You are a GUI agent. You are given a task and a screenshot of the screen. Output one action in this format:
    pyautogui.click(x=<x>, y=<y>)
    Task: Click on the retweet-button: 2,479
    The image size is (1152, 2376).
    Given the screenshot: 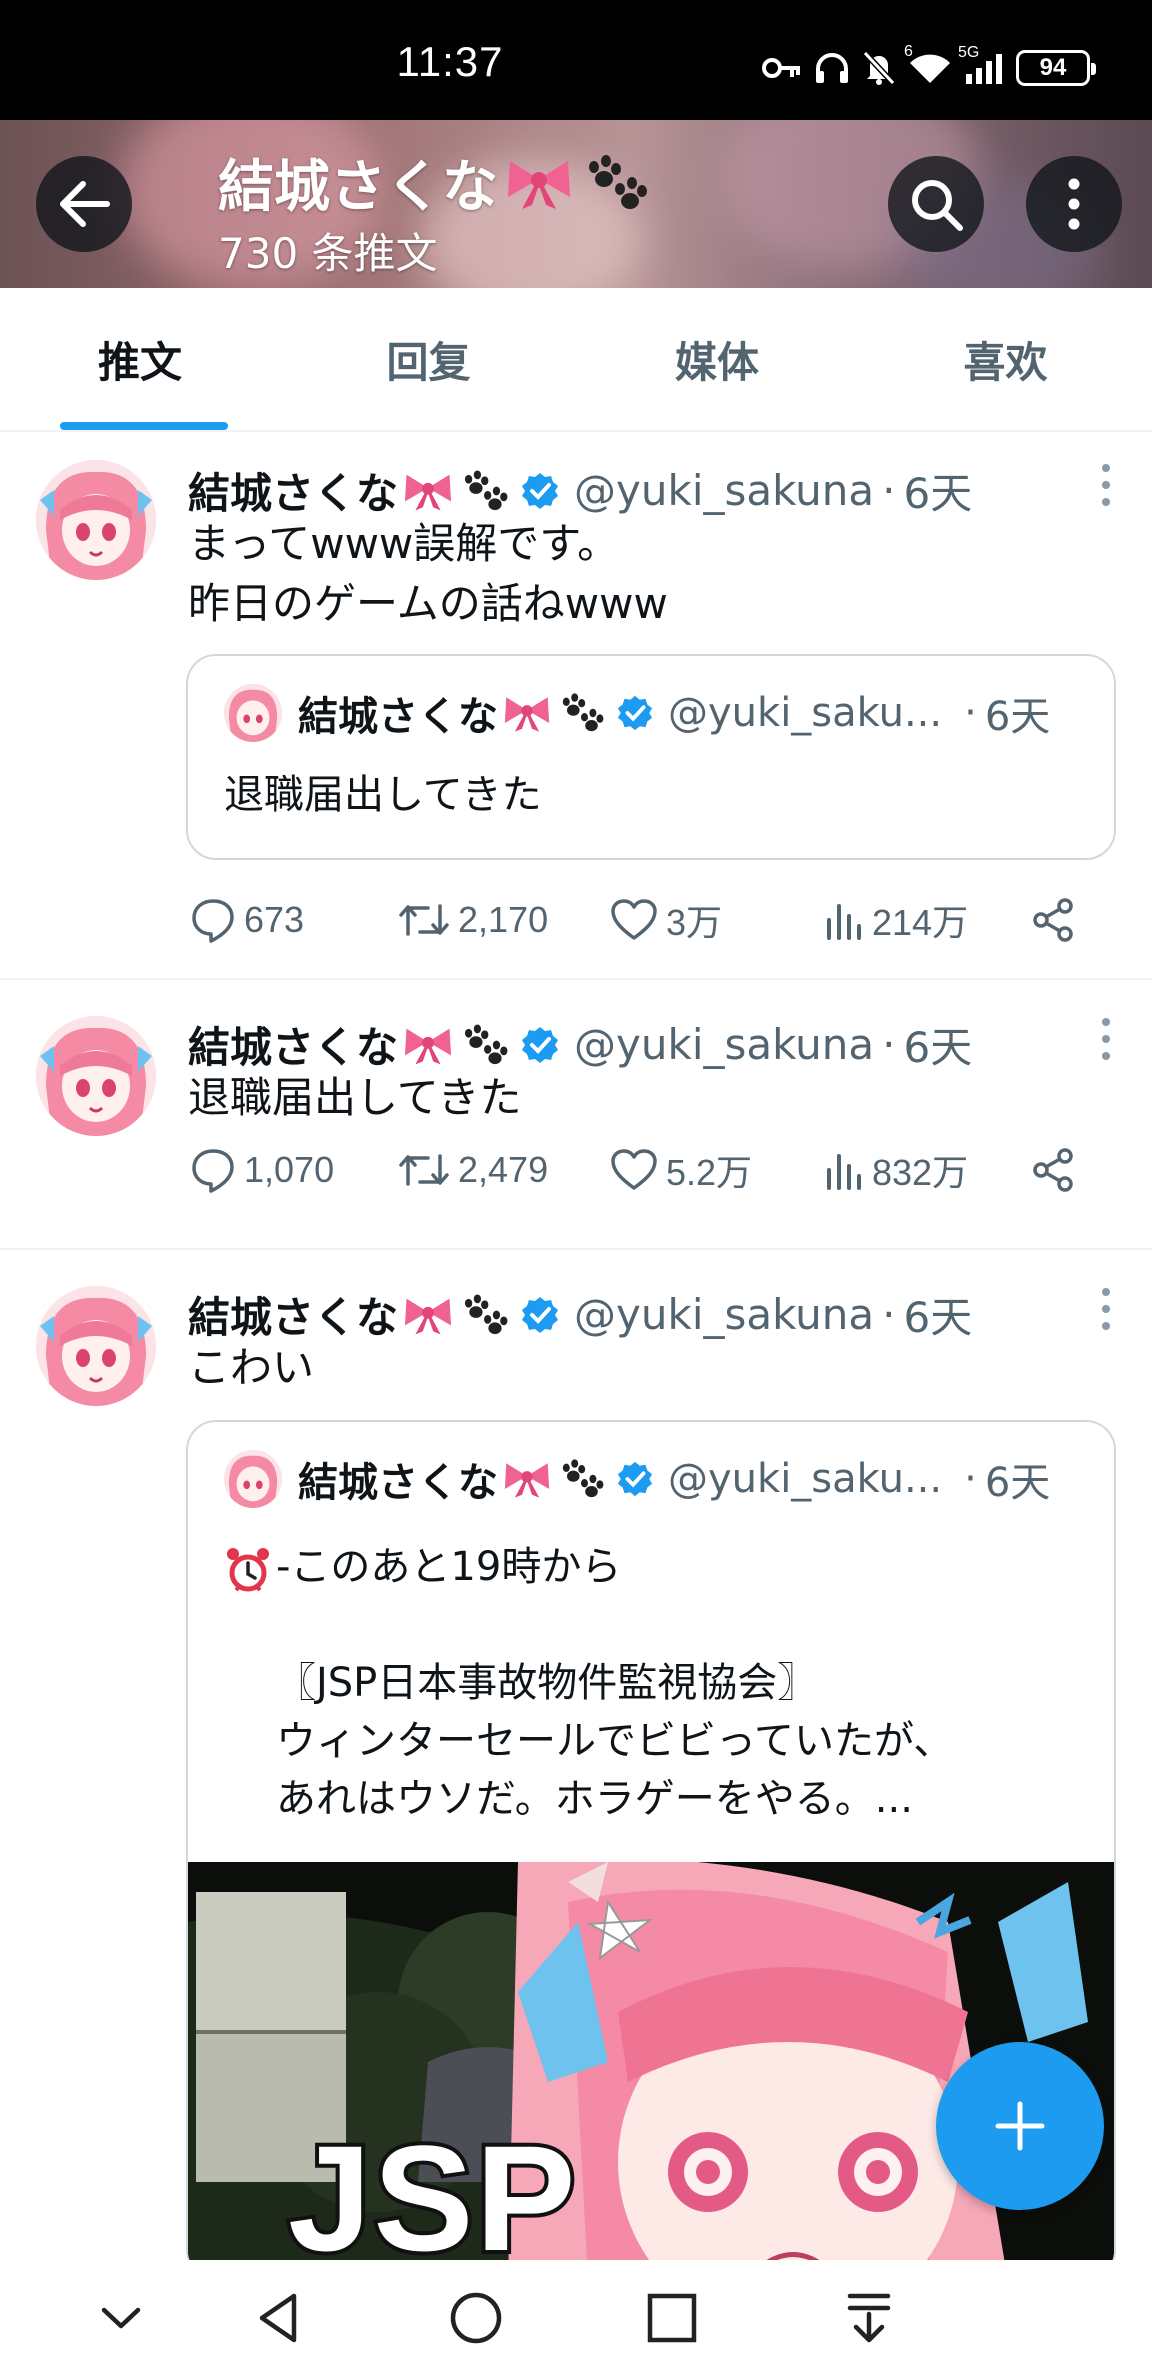 What is the action you would take?
    pyautogui.click(x=473, y=1170)
    